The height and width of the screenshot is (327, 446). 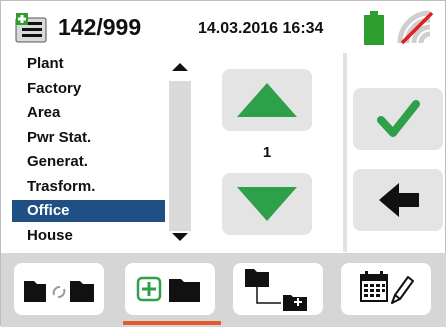 What do you see at coordinates (261, 28) in the screenshot?
I see `date-time: 14.03.2016 16:34` at bounding box center [261, 28].